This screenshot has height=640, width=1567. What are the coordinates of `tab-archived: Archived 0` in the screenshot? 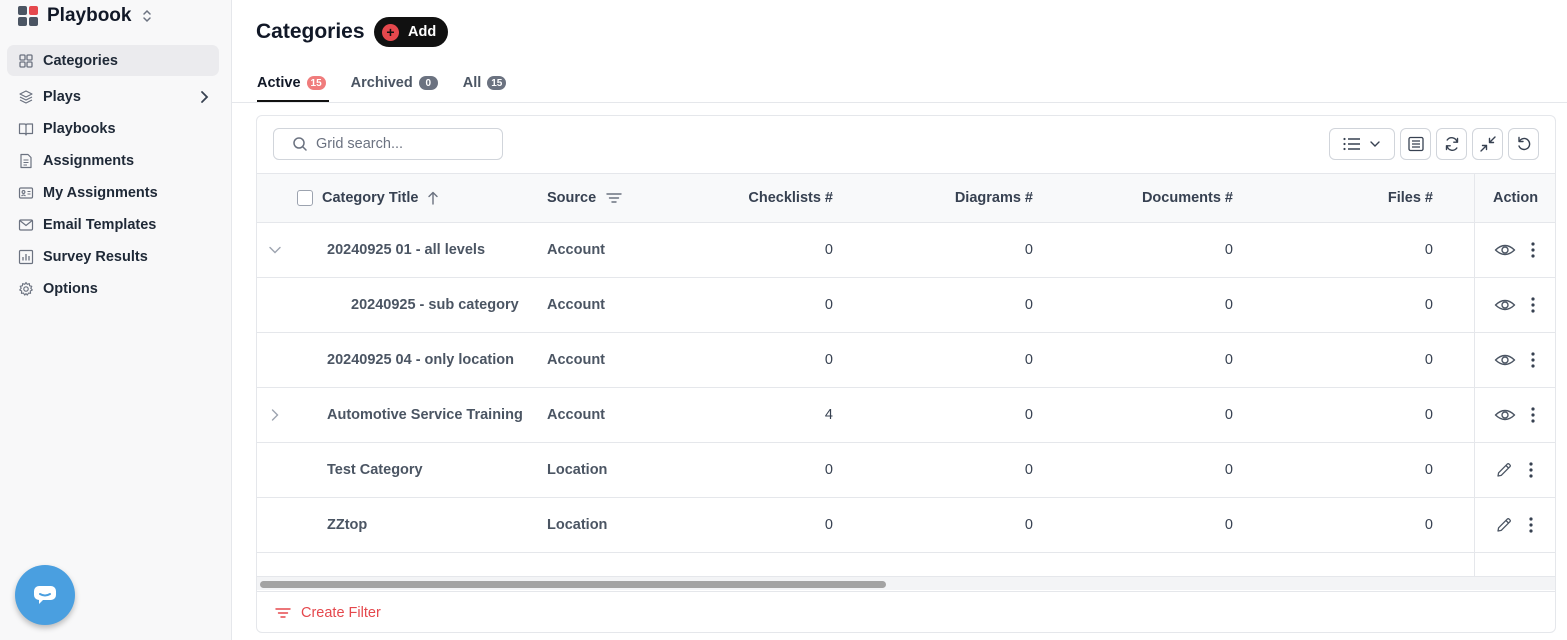 It's located at (394, 83).